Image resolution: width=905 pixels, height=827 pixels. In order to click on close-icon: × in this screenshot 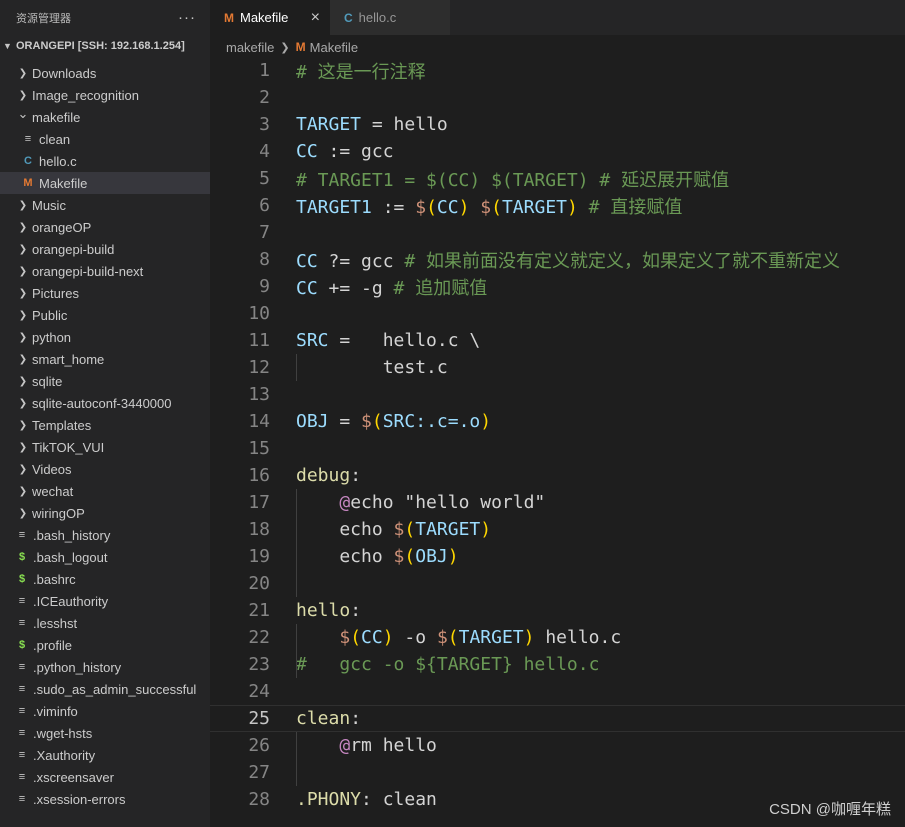, I will do `click(315, 18)`.